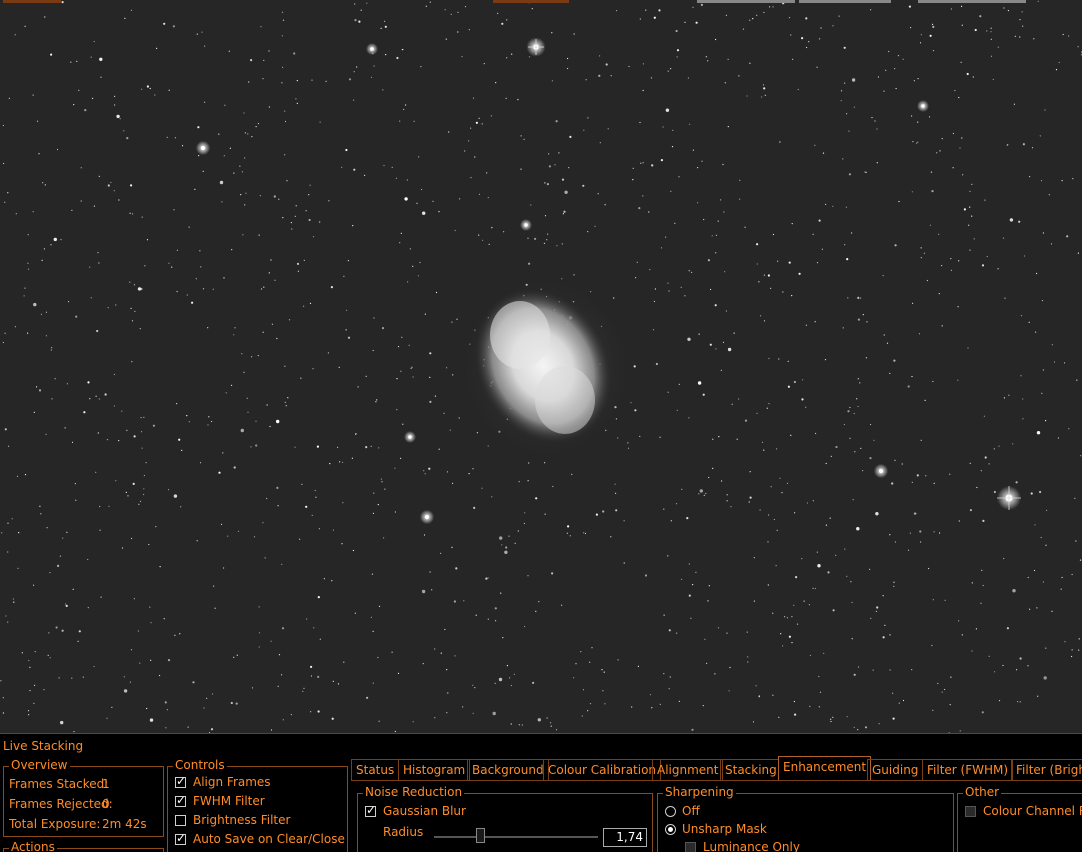  What do you see at coordinates (968, 769) in the screenshot?
I see `tab-filter-fwhm: Filter (FWHM)` at bounding box center [968, 769].